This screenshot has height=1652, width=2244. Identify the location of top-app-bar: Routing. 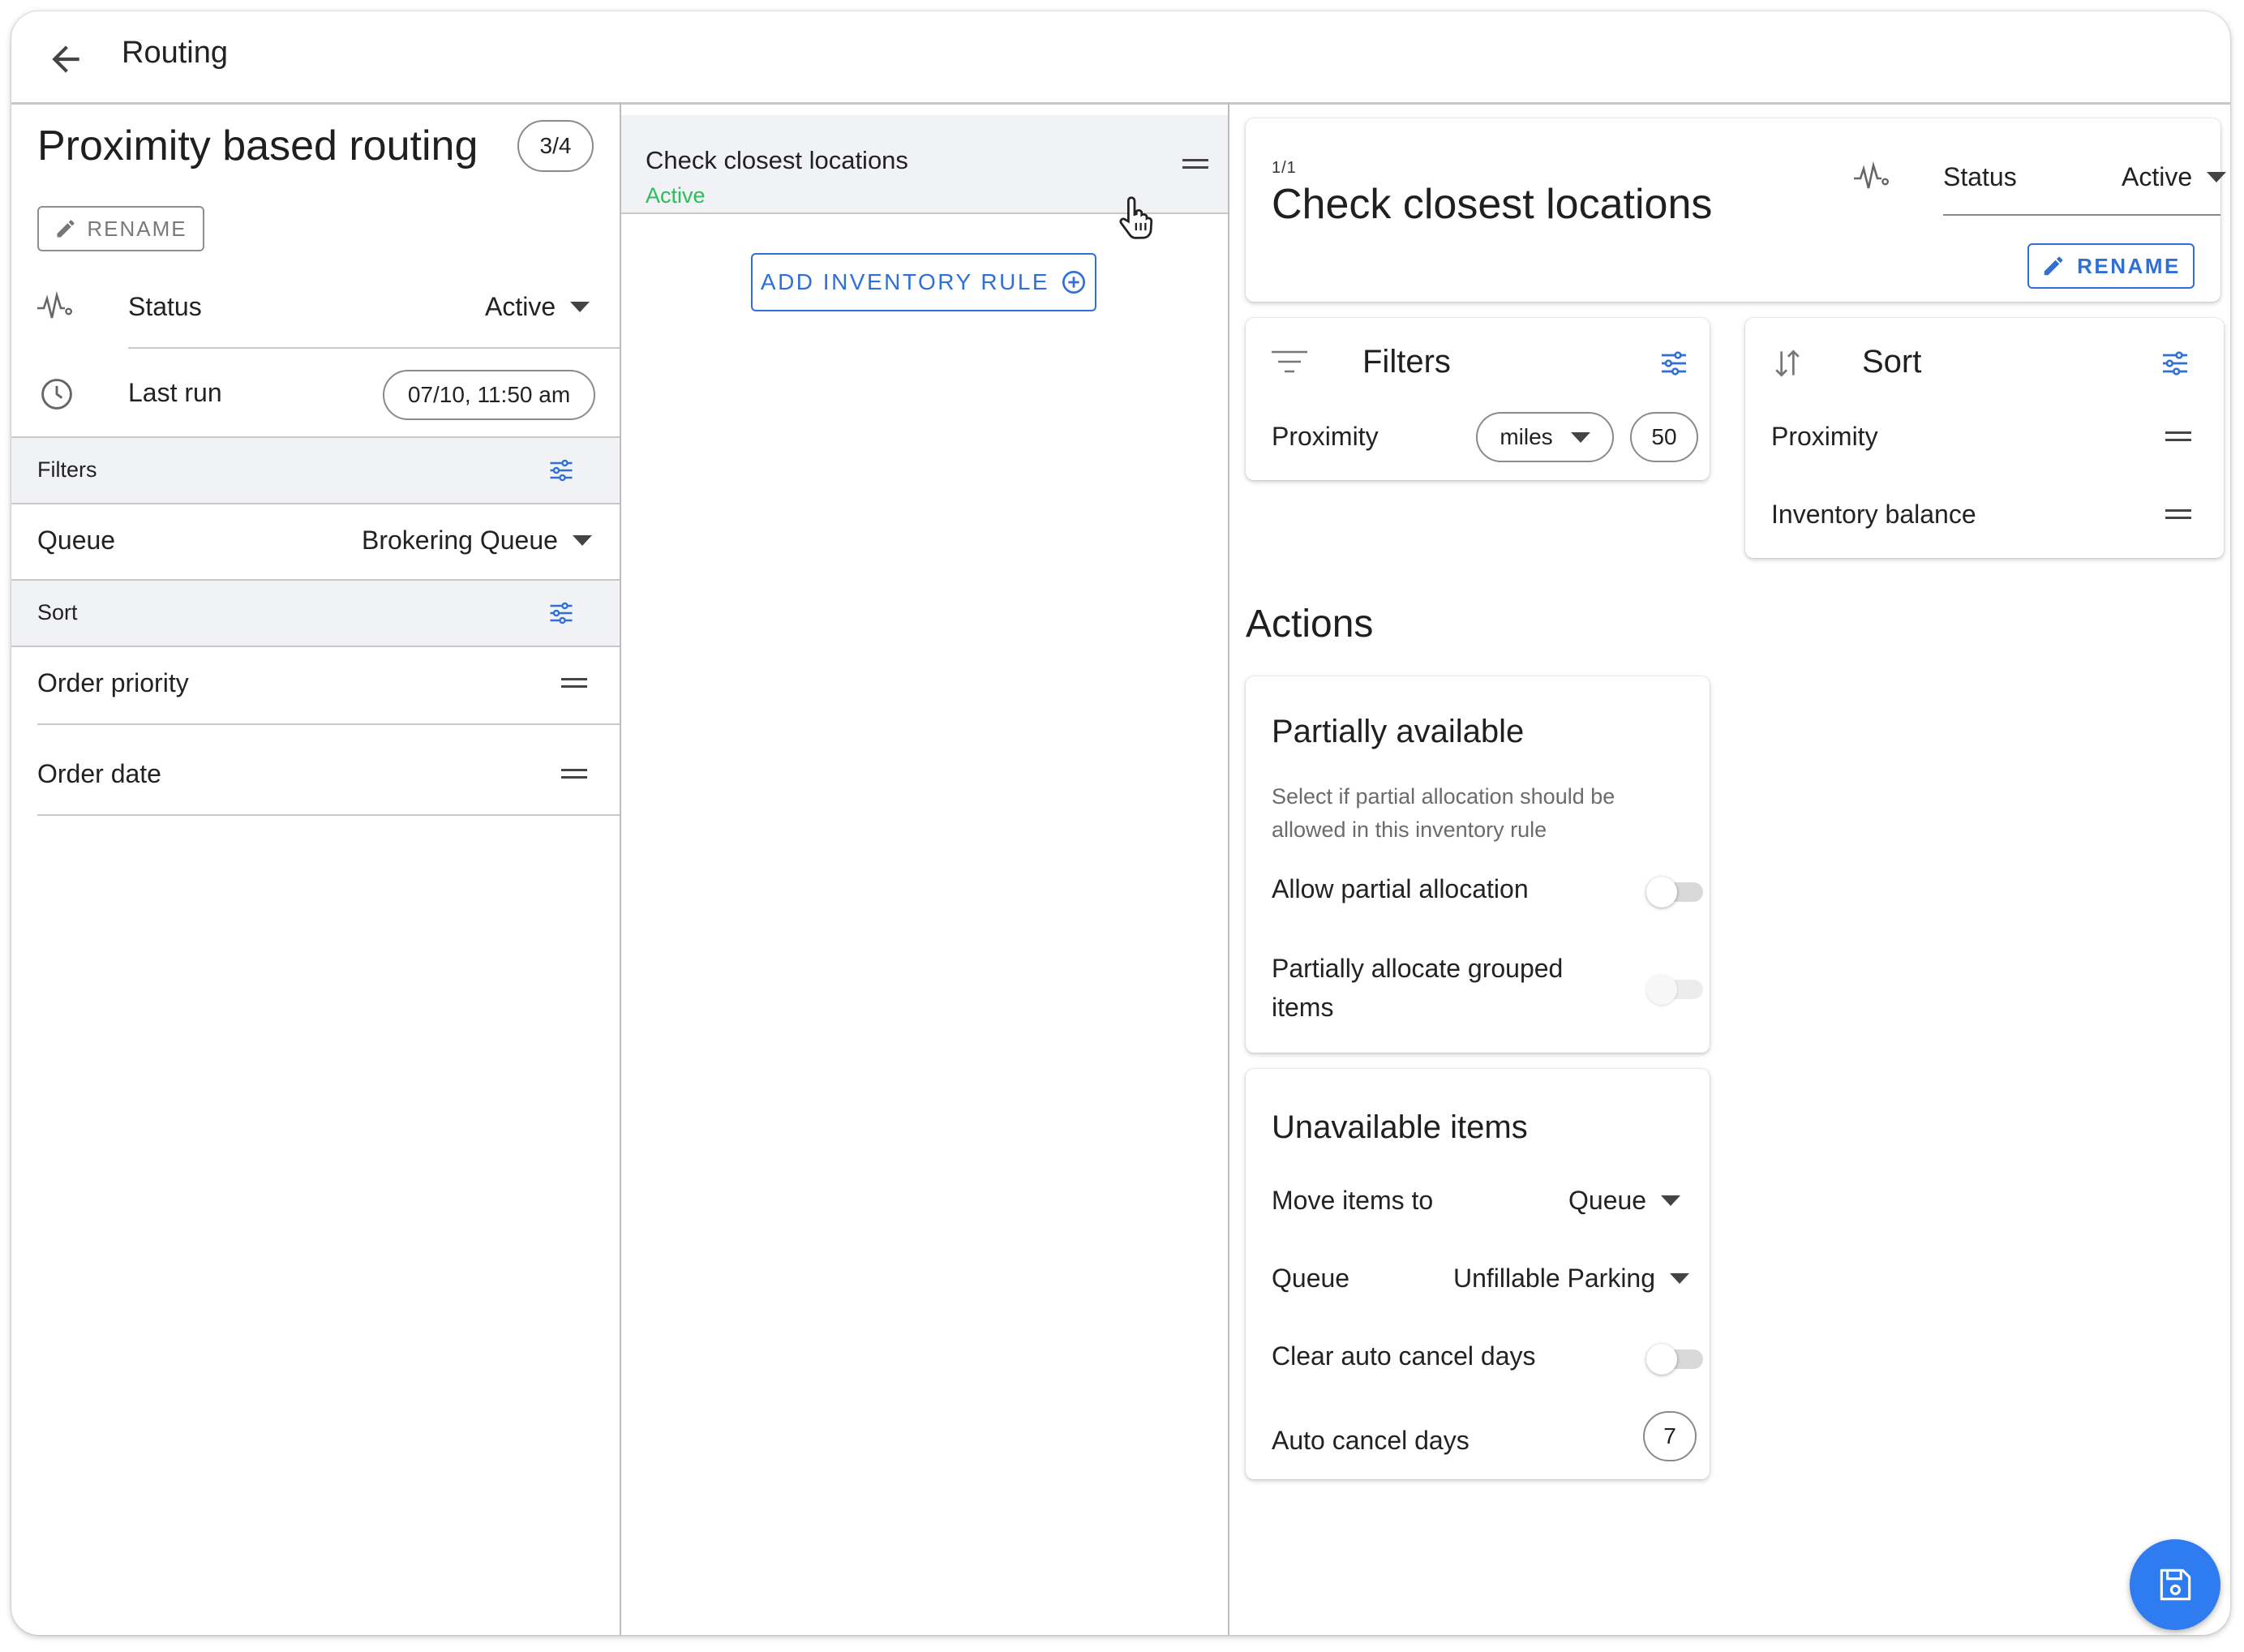
(1120, 58).